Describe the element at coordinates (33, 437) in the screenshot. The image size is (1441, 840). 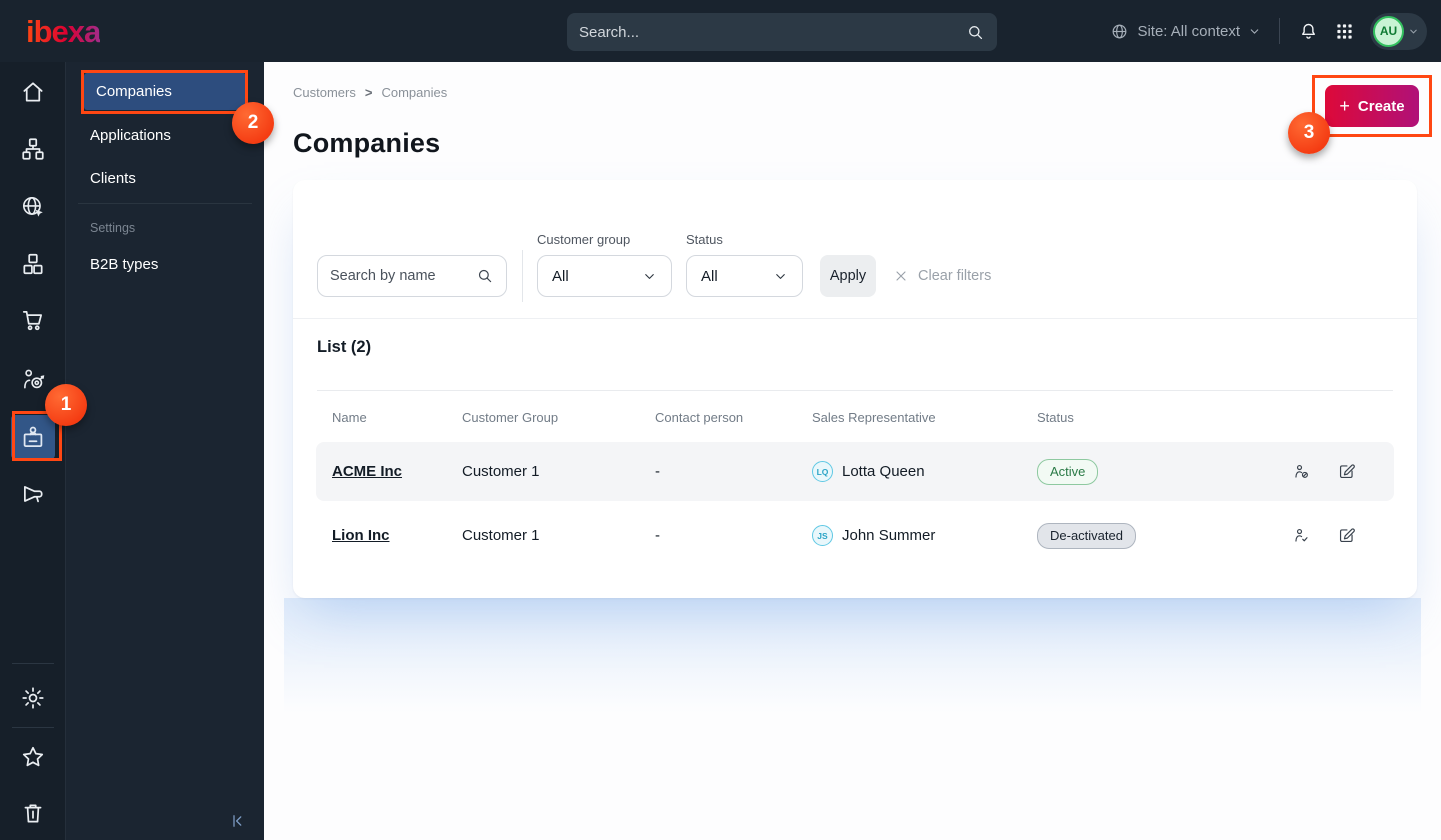
I see `customers-icon` at that location.